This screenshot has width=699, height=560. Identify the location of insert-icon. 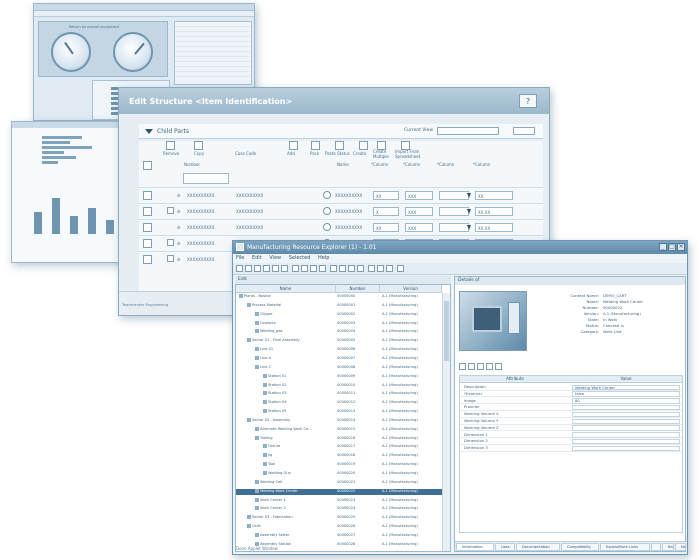
(333, 268).